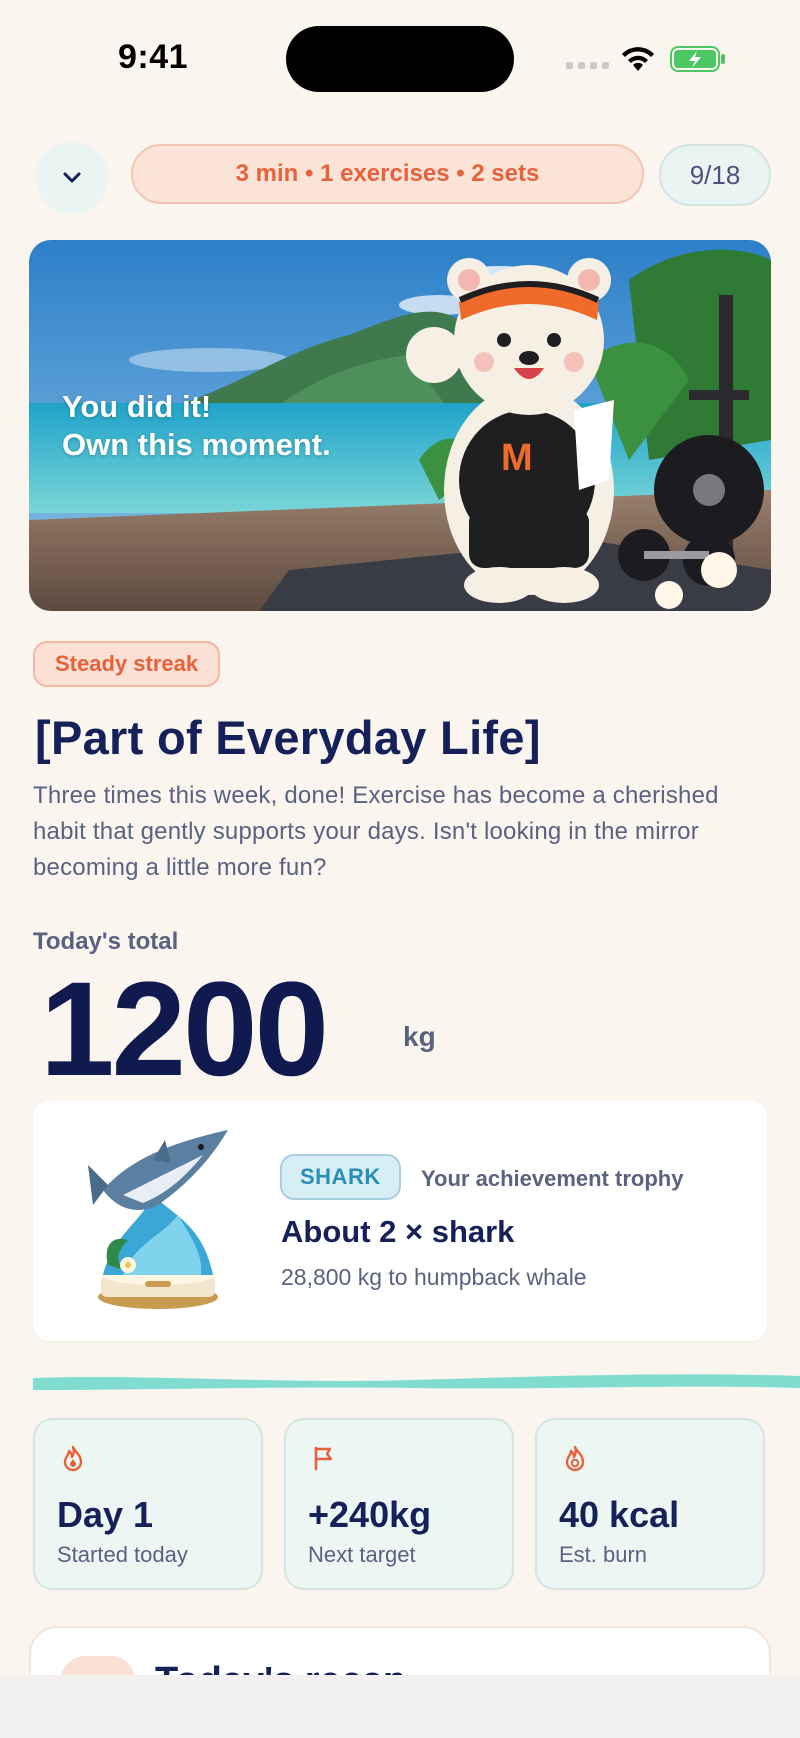  I want to click on trophy-tier-tag: SHARK, so click(340, 1177).